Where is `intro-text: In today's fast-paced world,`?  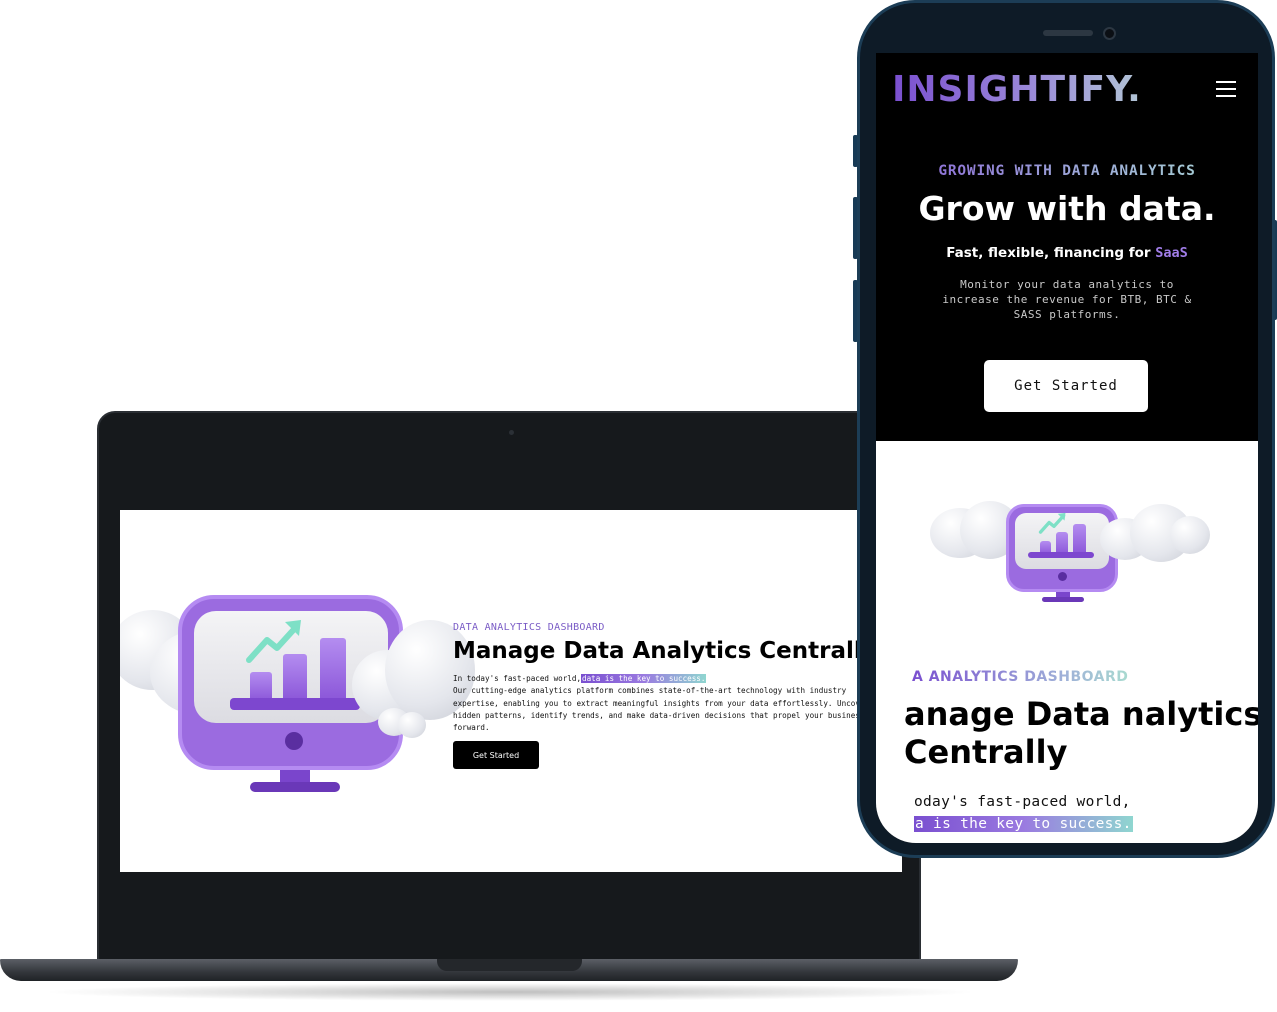
intro-text: In today's fast-paced world, is located at coordinates (517, 678).